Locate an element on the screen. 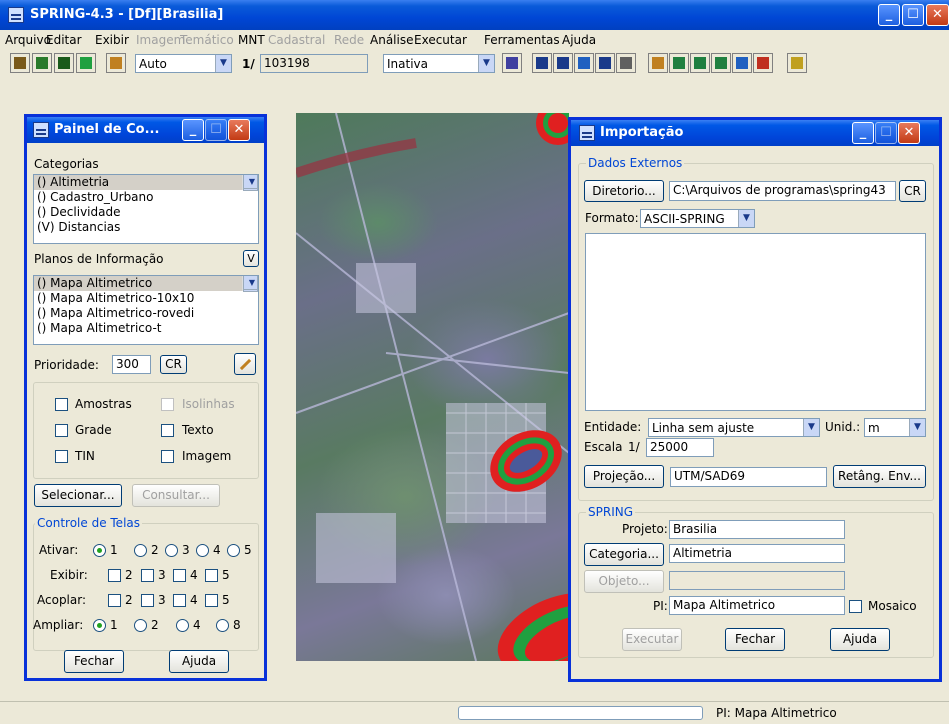 This screenshot has height=724, width=949. planes-toggle-button: V is located at coordinates (251, 258).